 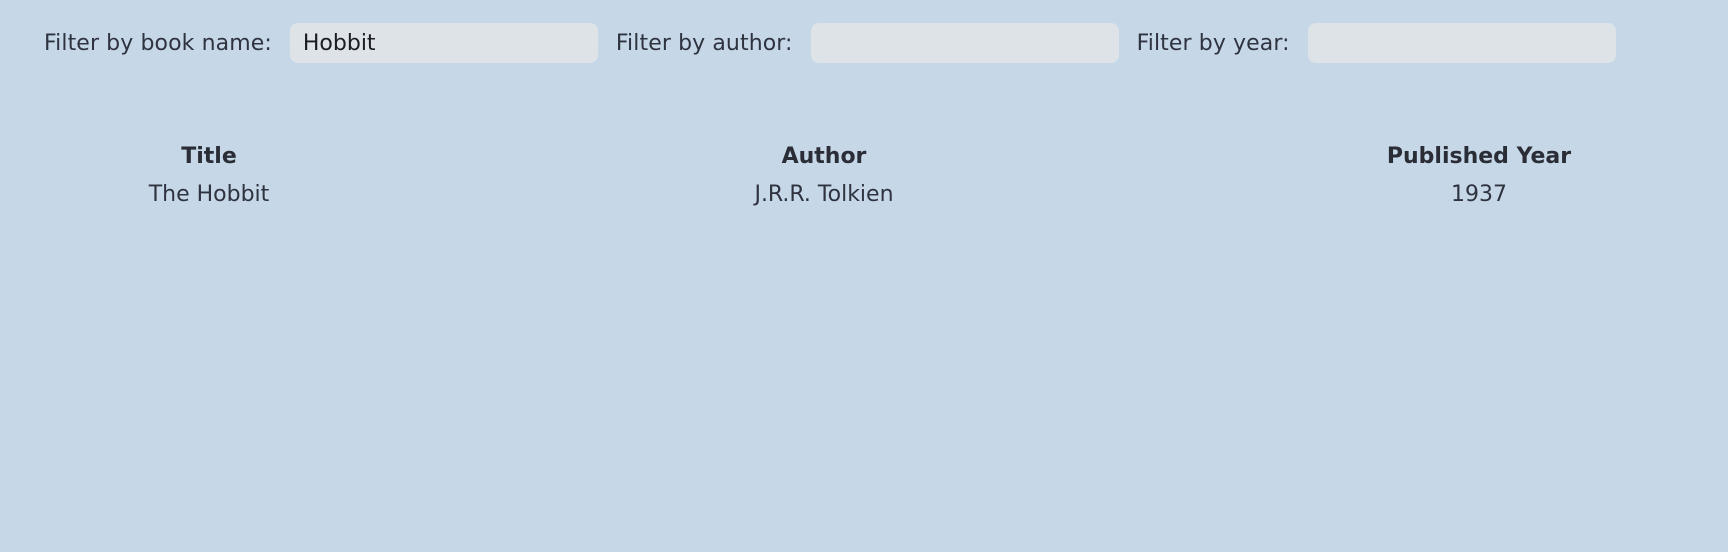 I want to click on author-filter-label: Filter by author:, so click(x=704, y=43).